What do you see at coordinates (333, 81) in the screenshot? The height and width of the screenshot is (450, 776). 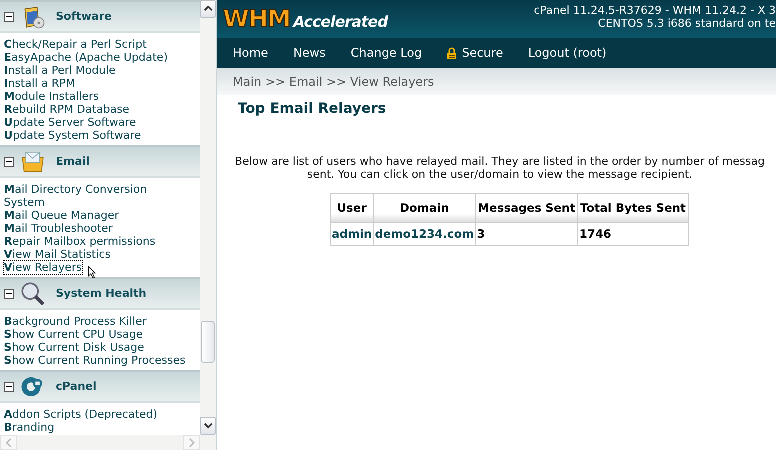 I see `breadcrumb: Main >> Email >> View Relayers` at bounding box center [333, 81].